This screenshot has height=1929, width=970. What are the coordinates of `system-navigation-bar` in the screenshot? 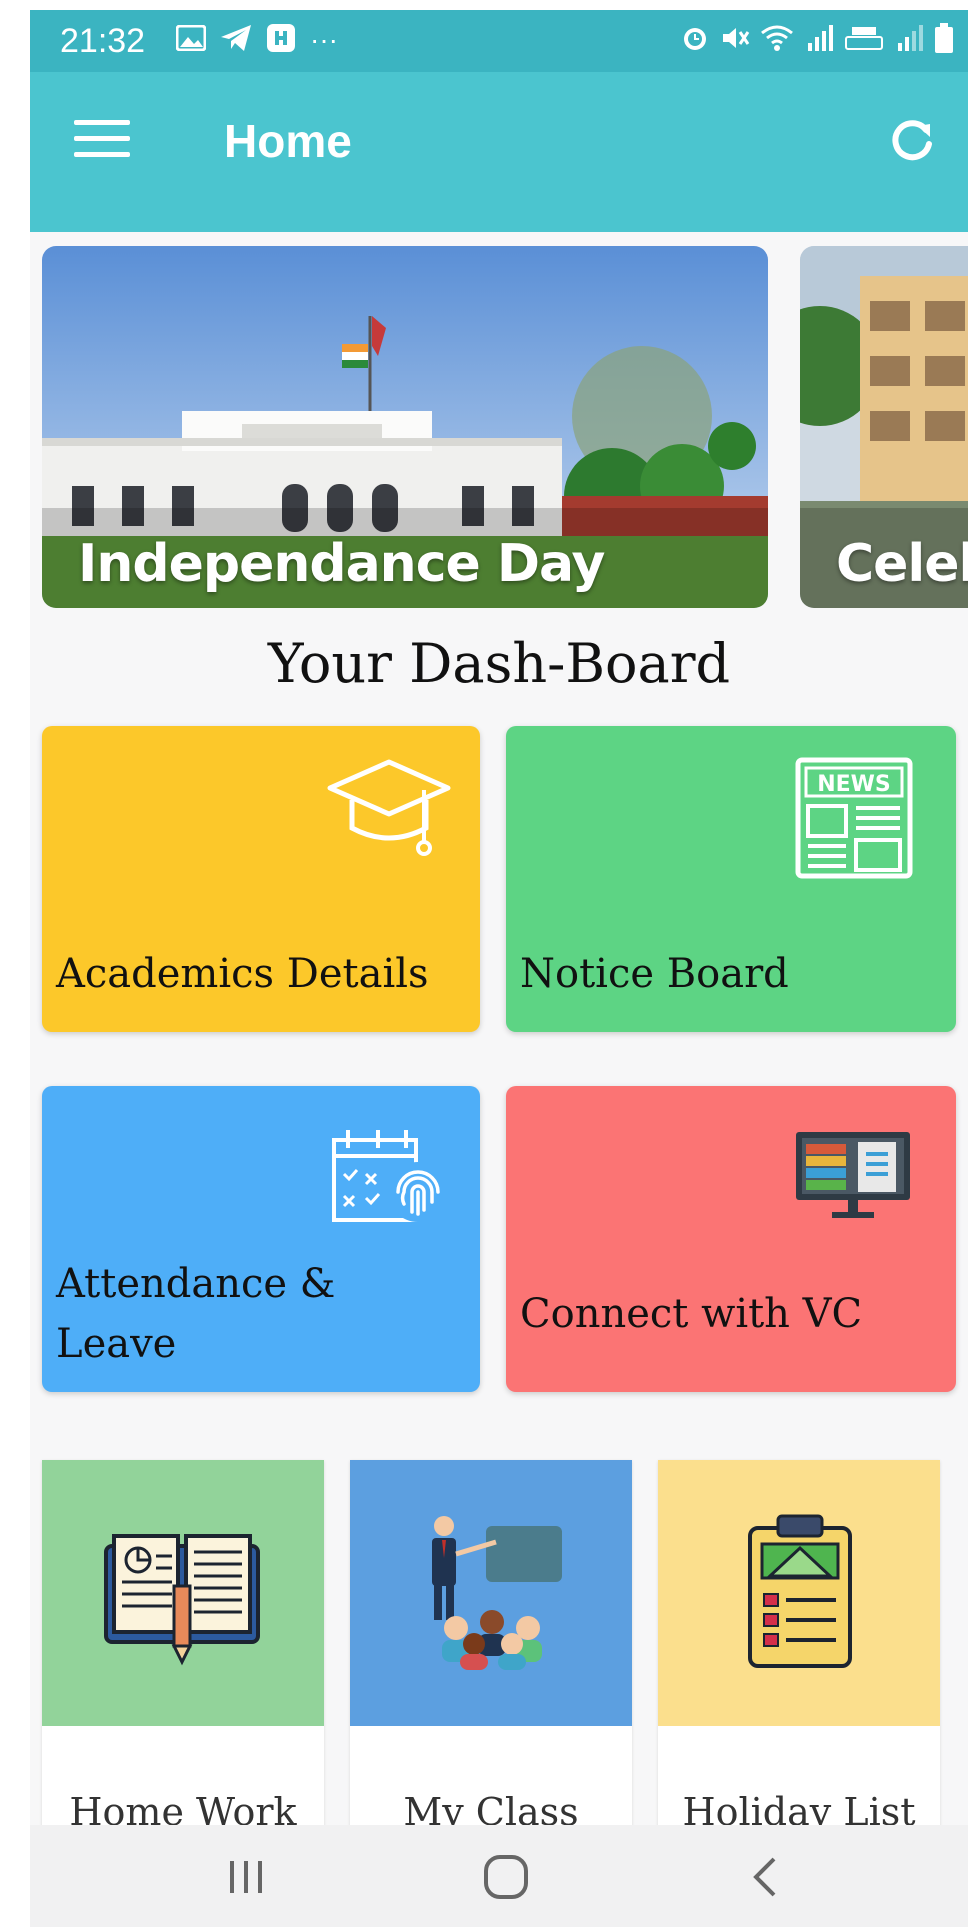 It's located at (499, 1876).